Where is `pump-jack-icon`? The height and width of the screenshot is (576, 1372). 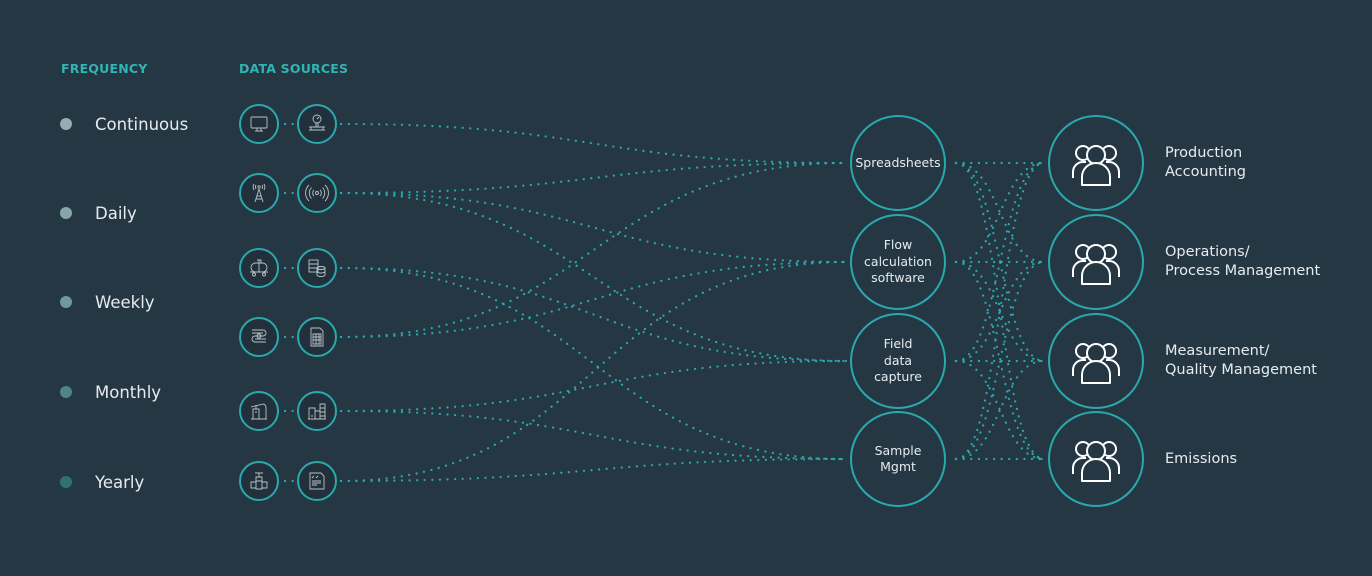 pump-jack-icon is located at coordinates (258, 411).